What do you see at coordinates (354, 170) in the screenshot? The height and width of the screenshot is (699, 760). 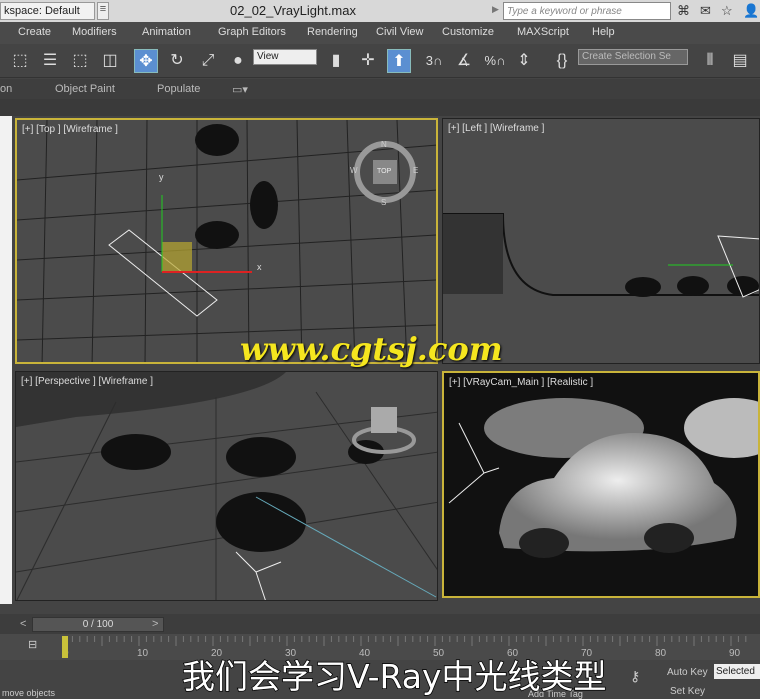 I see `compass-w: W` at bounding box center [354, 170].